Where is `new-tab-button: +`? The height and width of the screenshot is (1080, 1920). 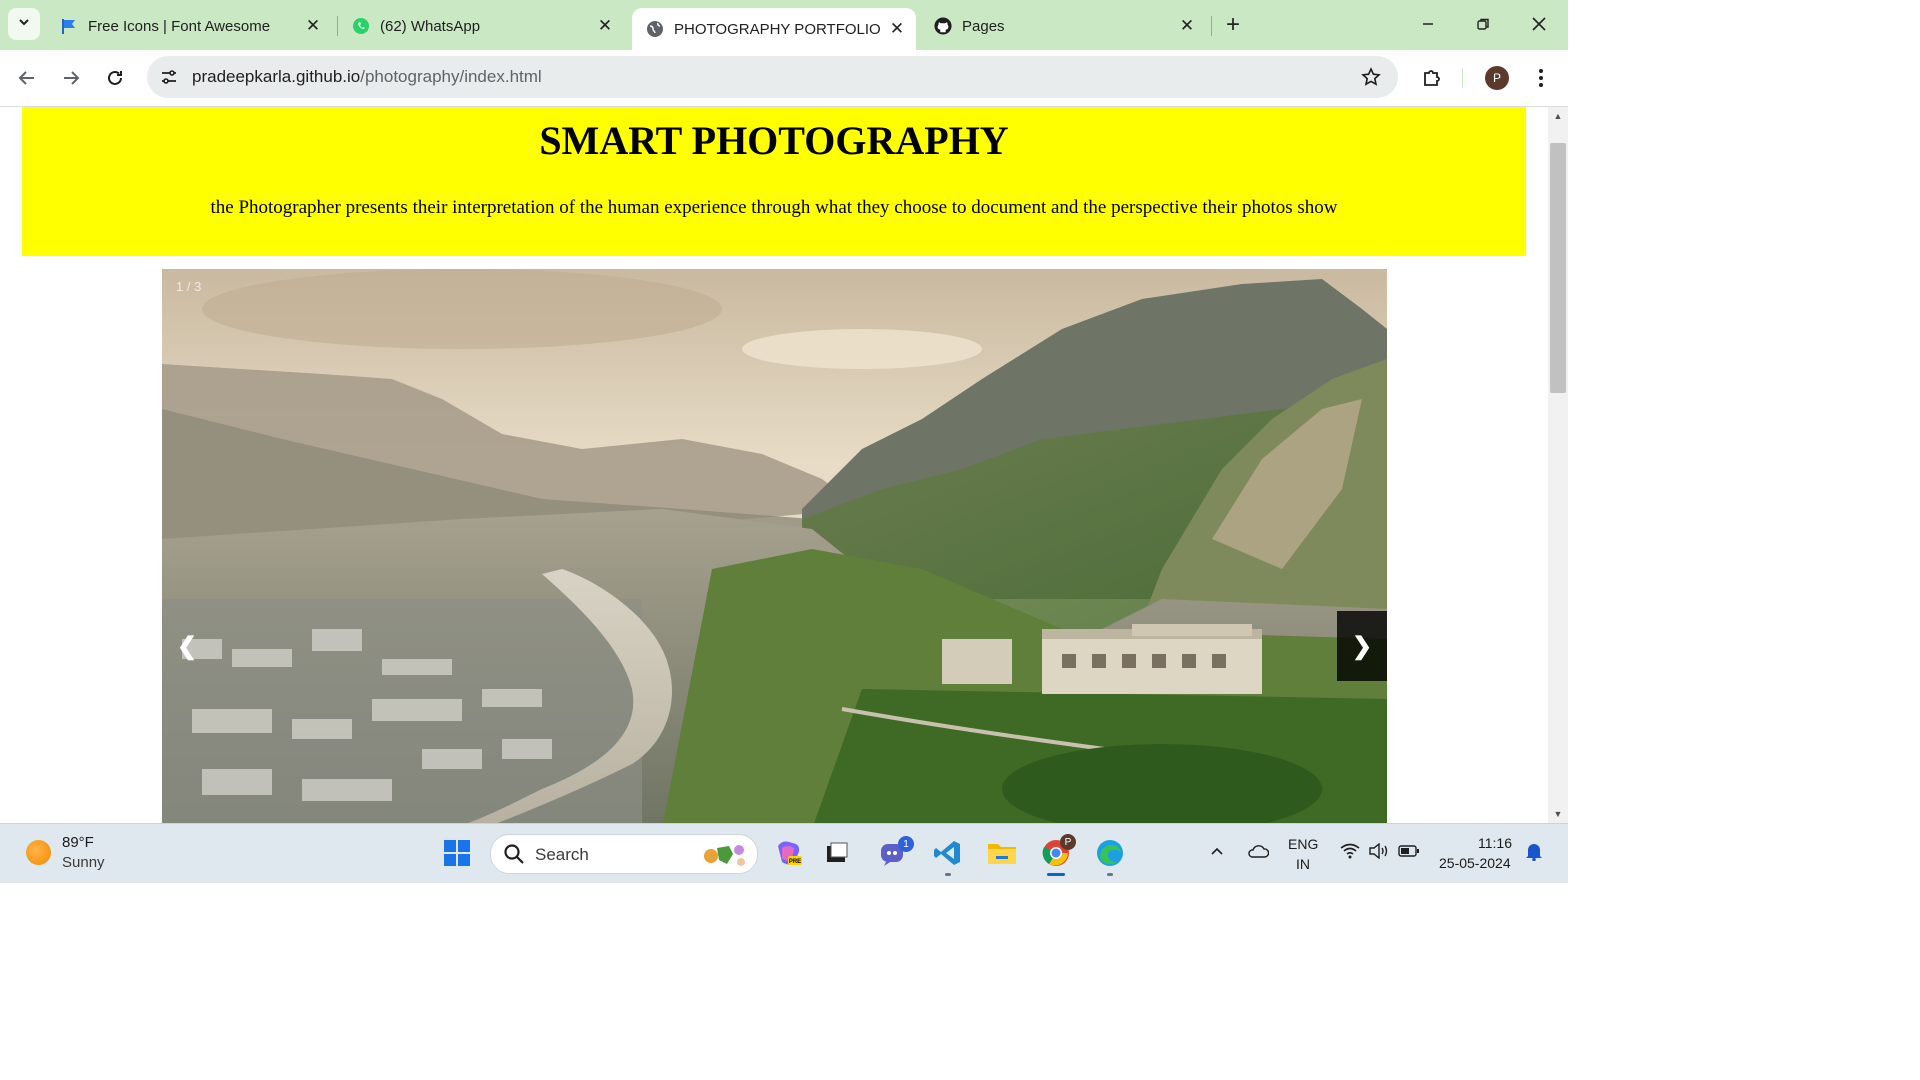
new-tab-button: + is located at coordinates (1233, 24).